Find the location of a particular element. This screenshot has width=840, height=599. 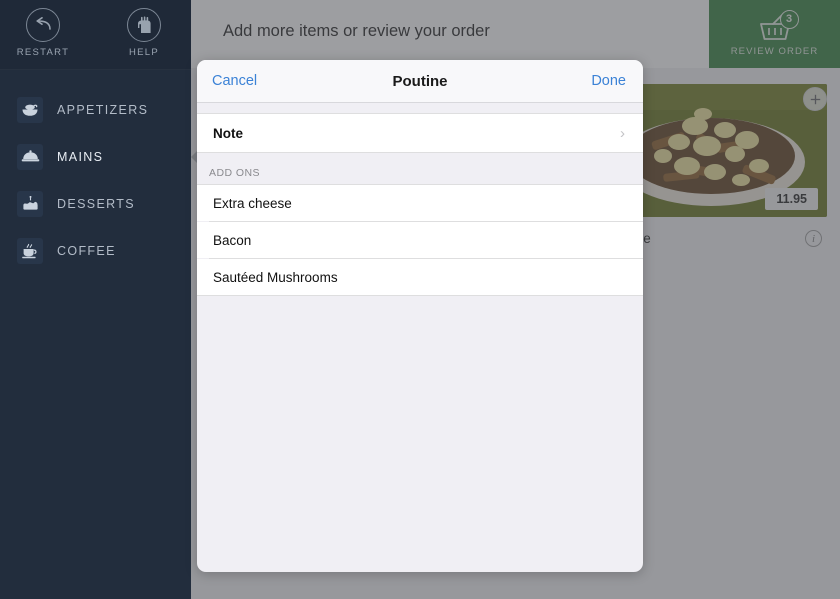

cake-icon is located at coordinates (30, 203).